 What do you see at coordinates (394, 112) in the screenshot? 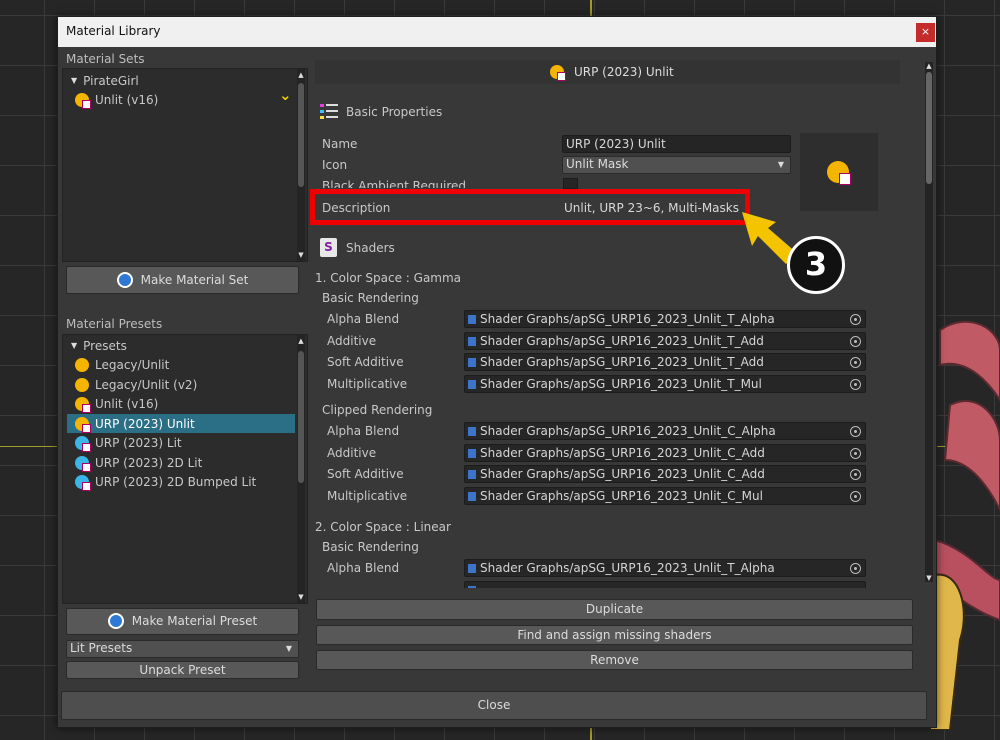
I see `basic-properties-title: Basic Properties` at bounding box center [394, 112].